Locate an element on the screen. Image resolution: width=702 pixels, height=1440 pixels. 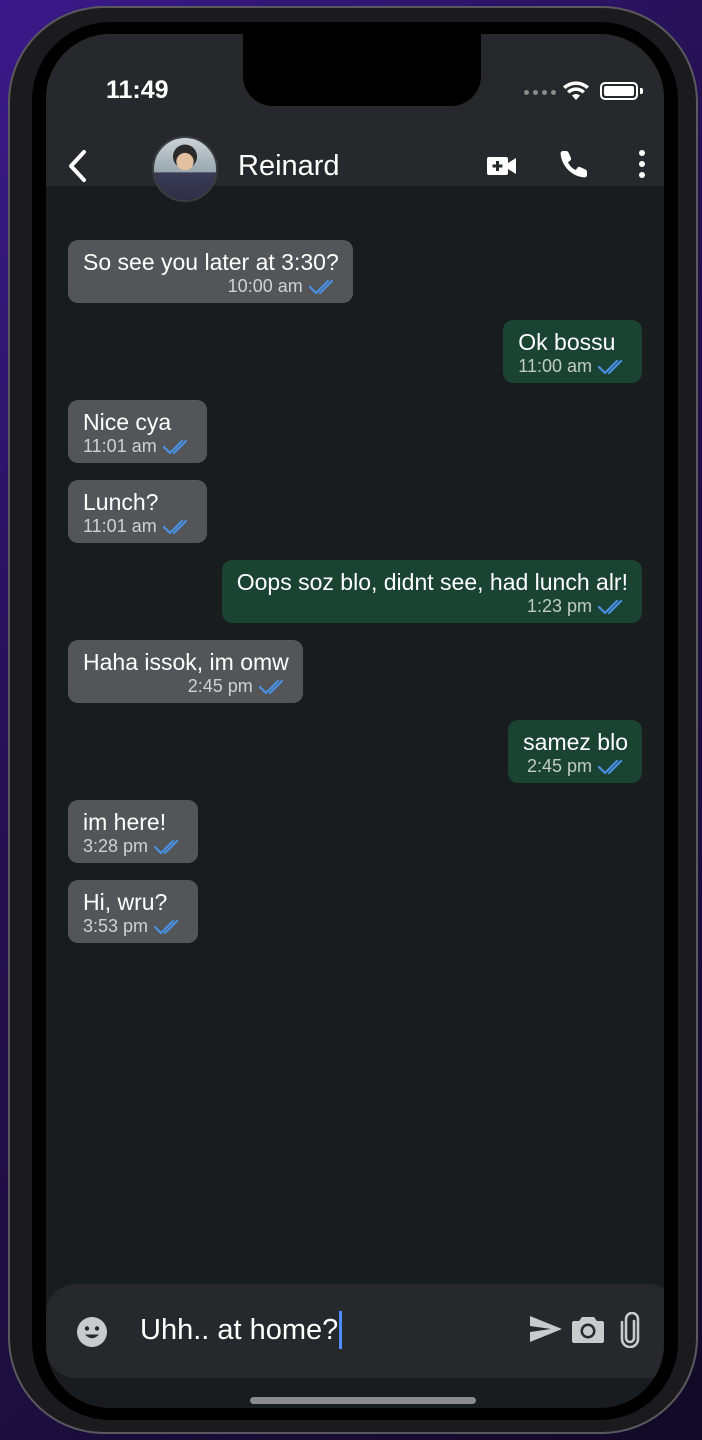
home-indicator is located at coordinates (363, 1400).